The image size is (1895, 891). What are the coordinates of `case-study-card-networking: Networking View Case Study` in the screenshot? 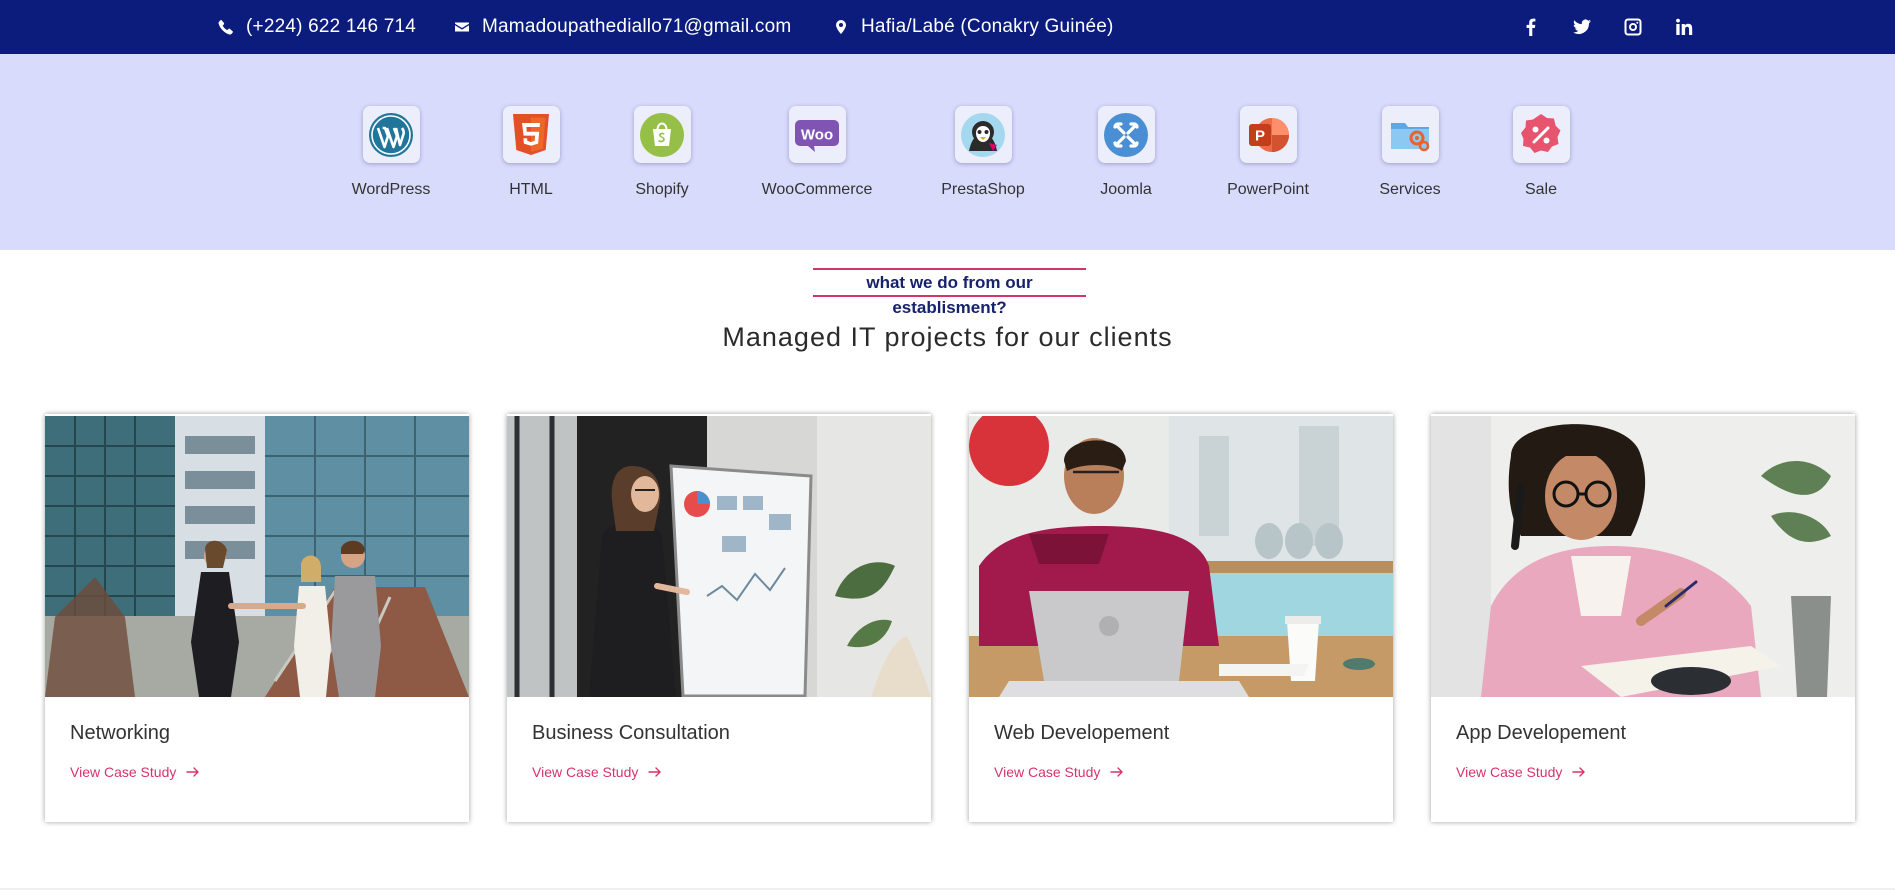 It's located at (257, 618).